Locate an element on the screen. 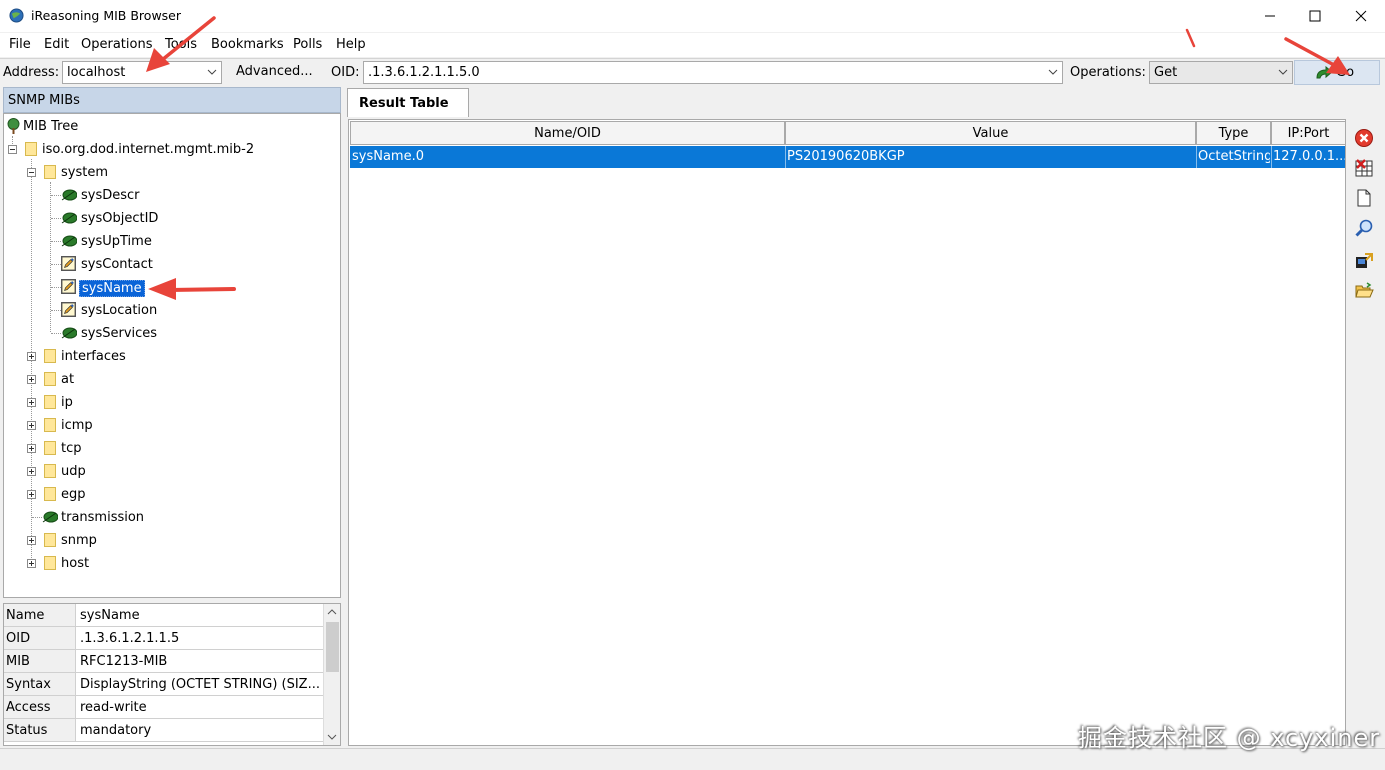 This screenshot has width=1385, height=770. tree-node-sysuptime: sysUpTime is located at coordinates (104, 242).